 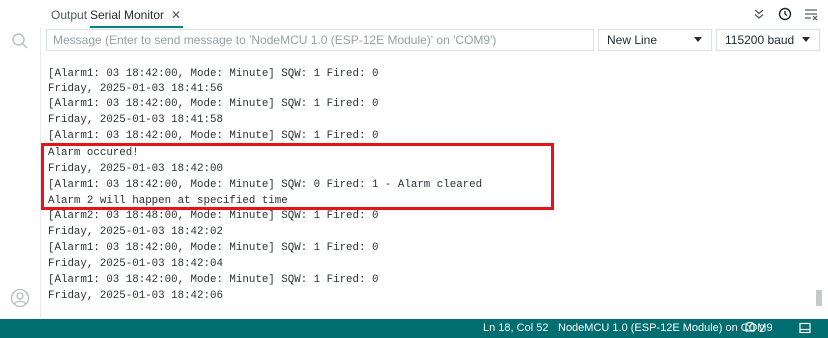 I want to click on toggle-timestamp-icon, so click(x=785, y=14).